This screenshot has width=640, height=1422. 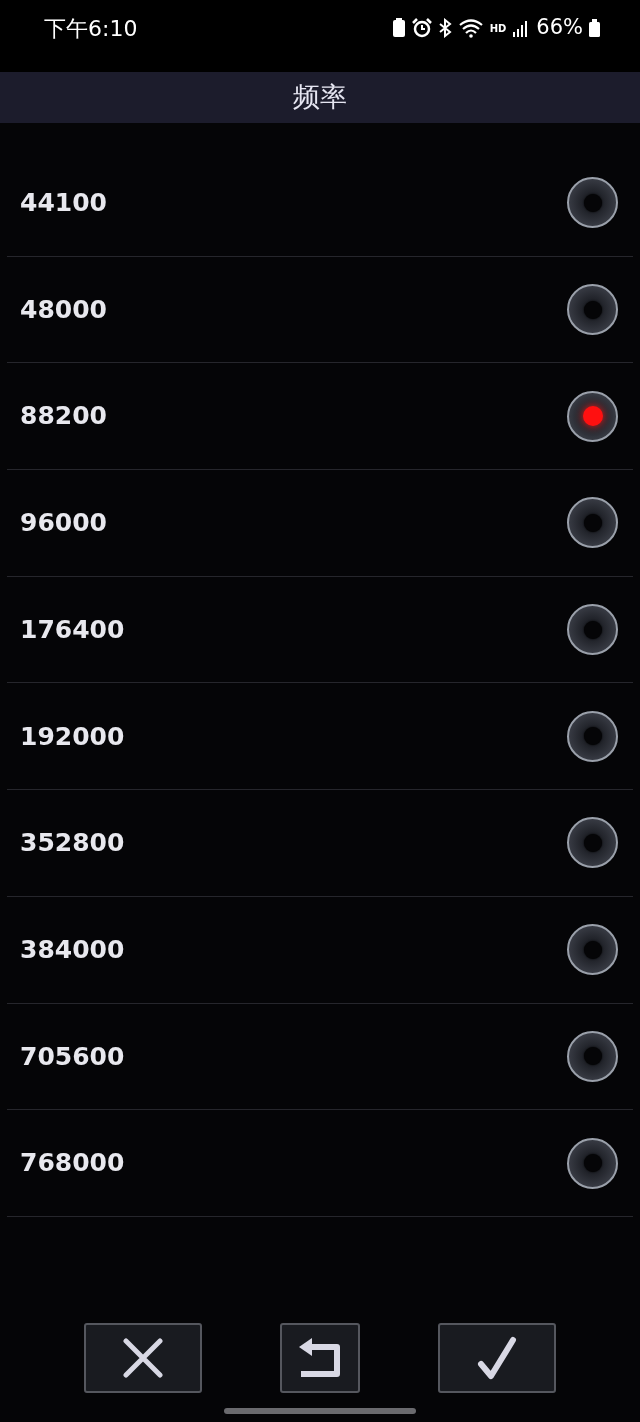 I want to click on network-label: HD, so click(x=498, y=28).